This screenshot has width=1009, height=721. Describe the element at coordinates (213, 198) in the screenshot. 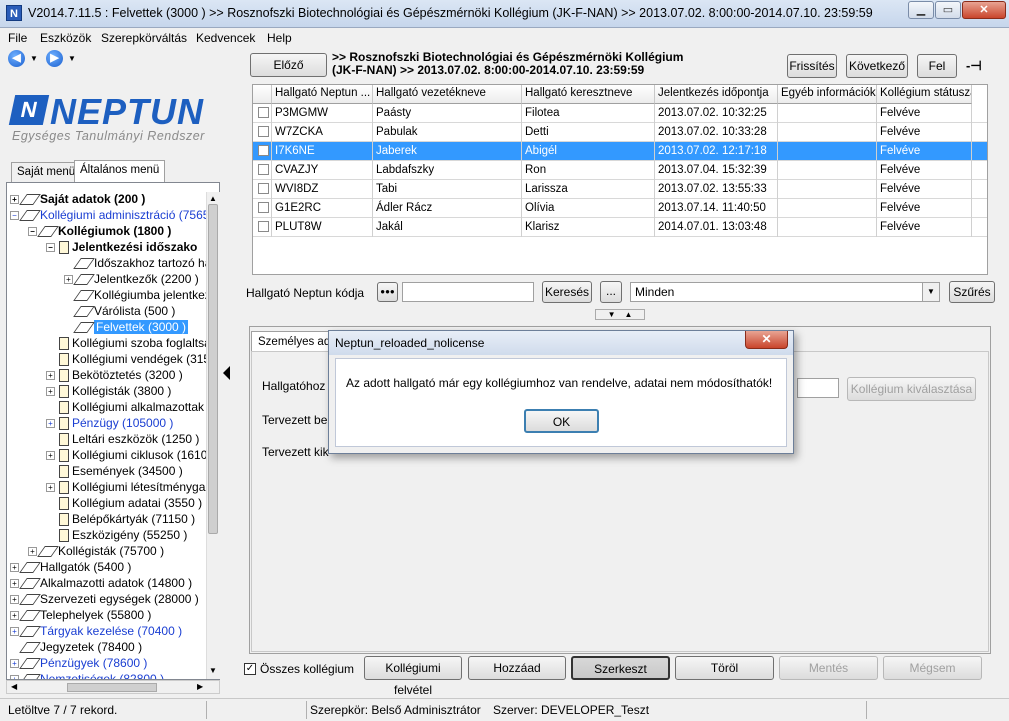

I see `scroll-up-icon: ▲` at that location.